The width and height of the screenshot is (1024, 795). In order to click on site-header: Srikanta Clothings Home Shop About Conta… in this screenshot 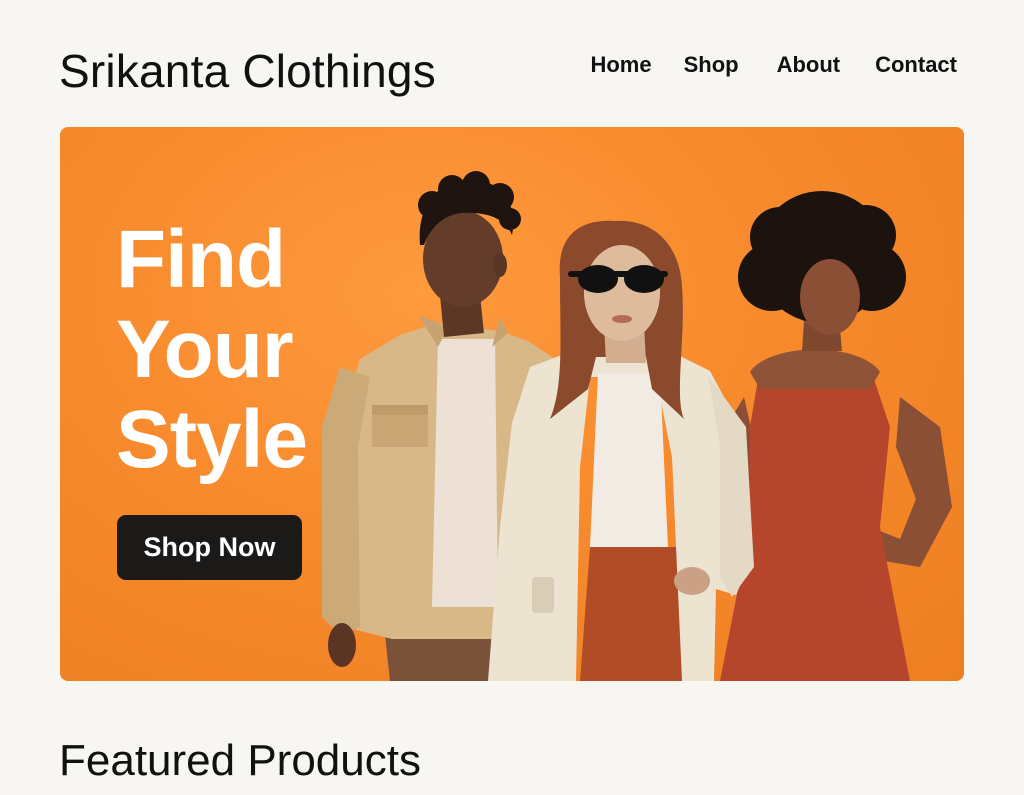, I will do `click(508, 70)`.